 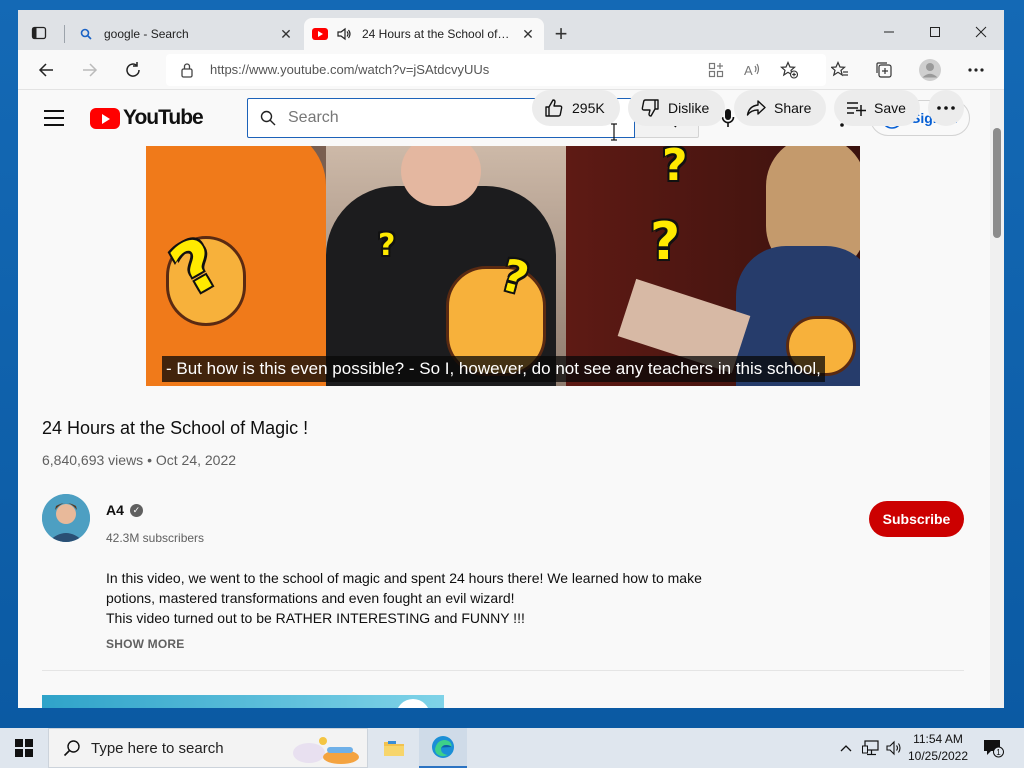 I want to click on app-available-button, so click(x=716, y=70).